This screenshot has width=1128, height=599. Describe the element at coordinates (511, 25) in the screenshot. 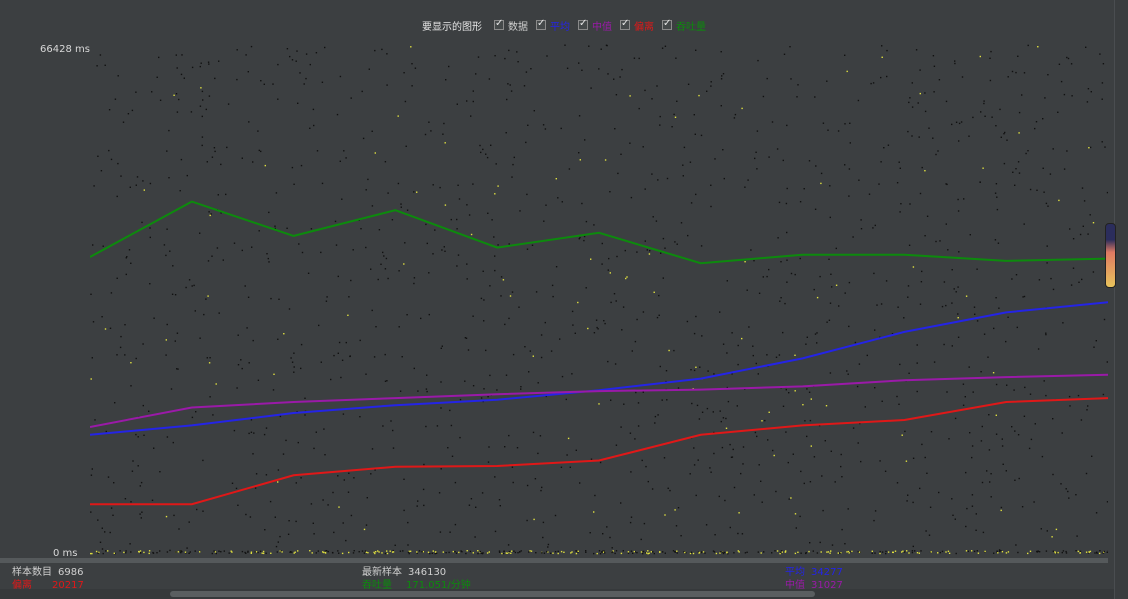

I see `legend-item-data: 数据` at that location.